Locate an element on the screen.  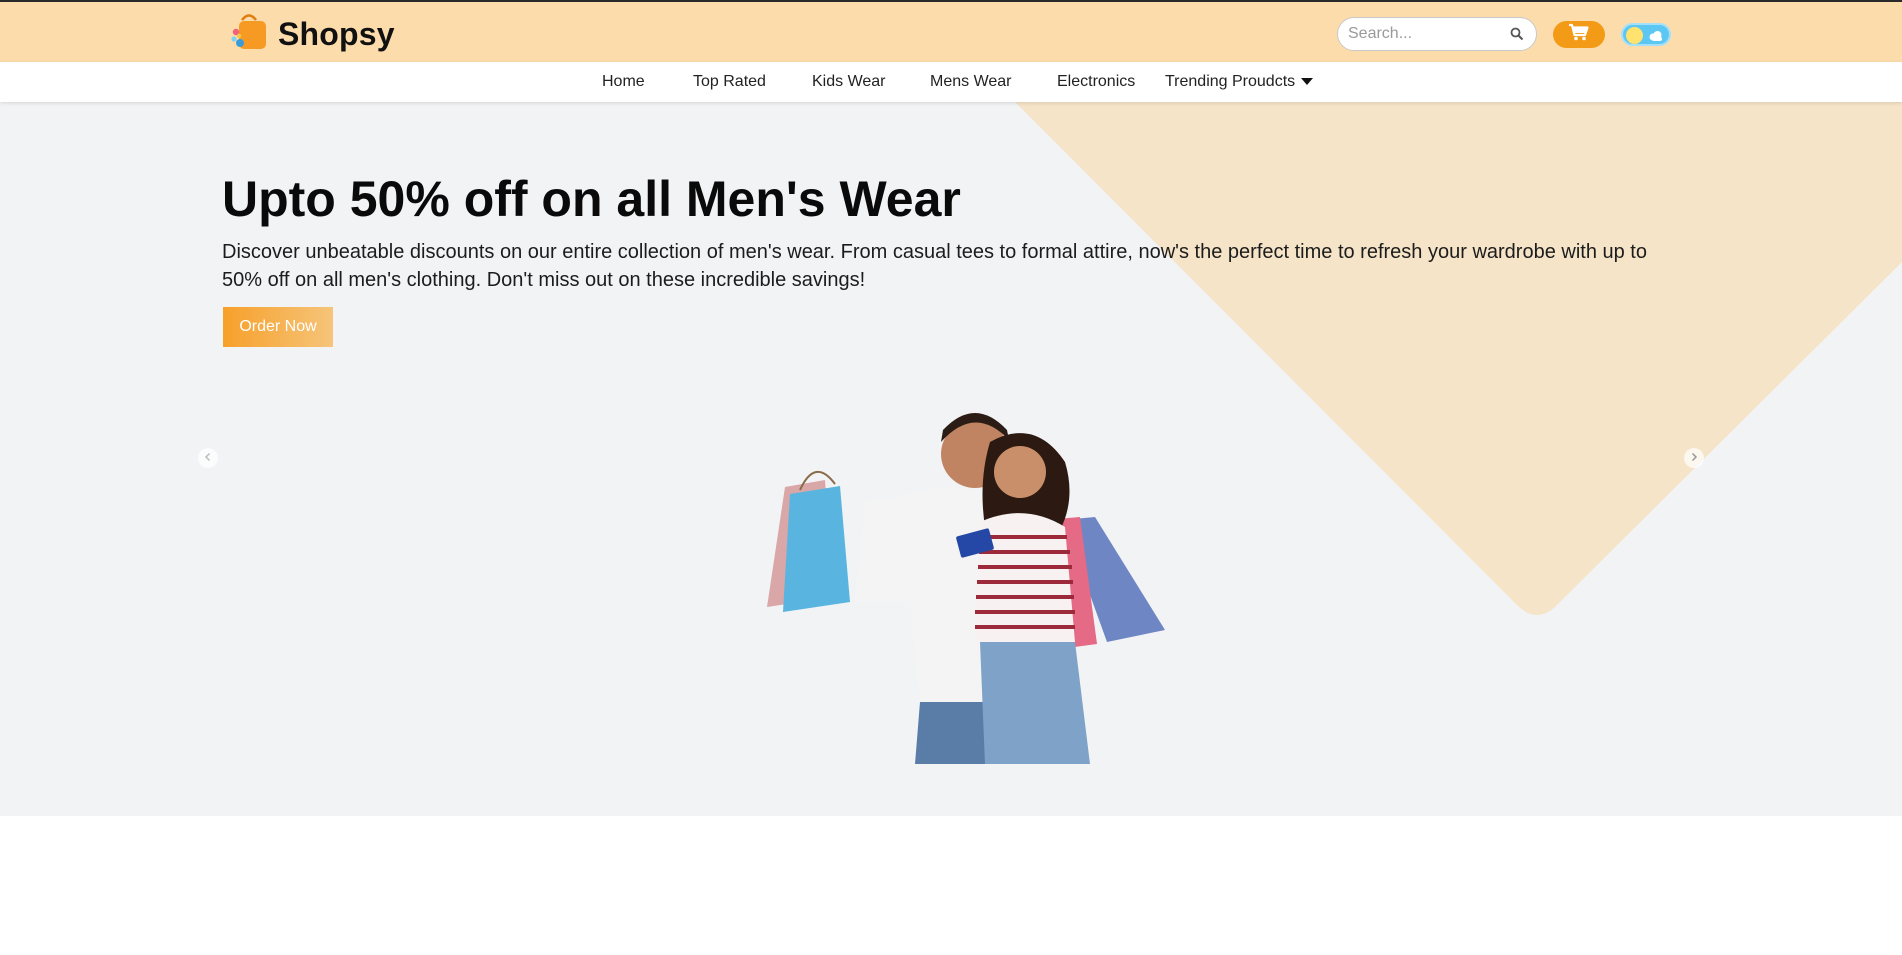
search-box is located at coordinates (1437, 34).